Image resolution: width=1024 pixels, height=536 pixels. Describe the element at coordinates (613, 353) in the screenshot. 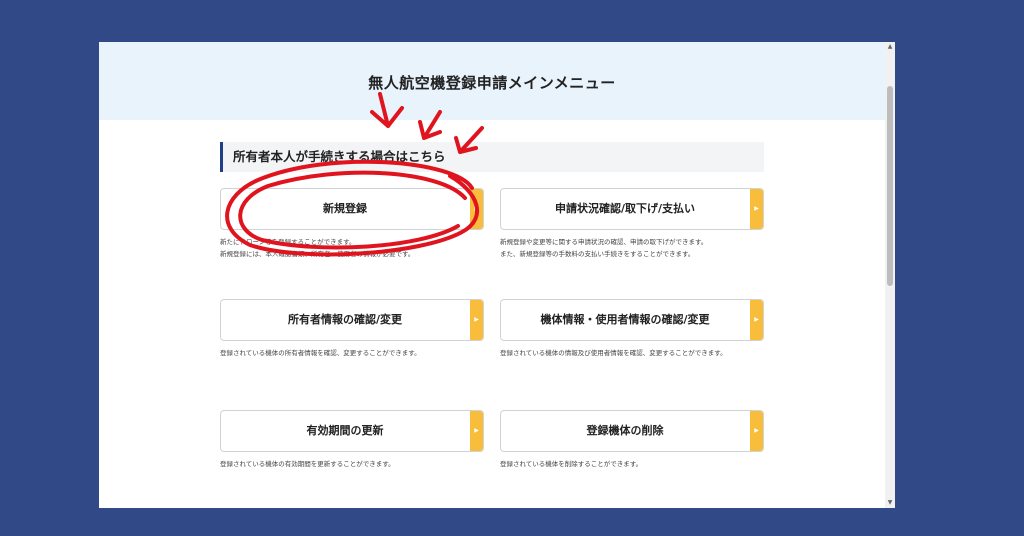

I see `desc-line: 登録されている機体の情報及び使用者情報を確認、変更することができます。` at that location.